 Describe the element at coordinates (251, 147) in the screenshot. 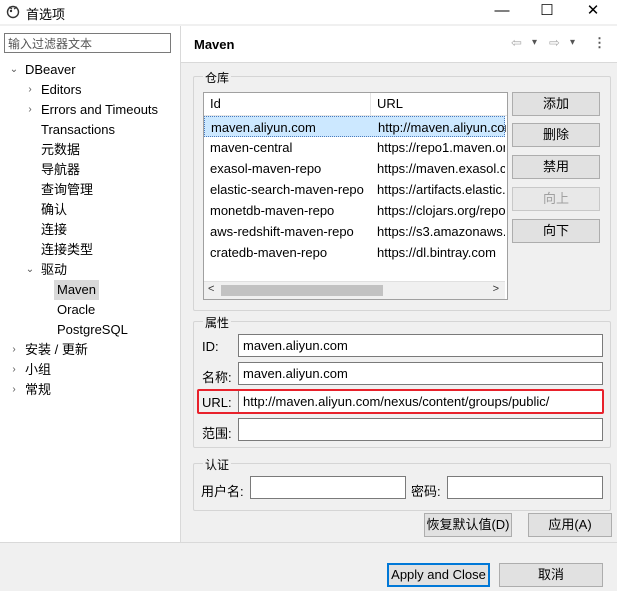

I see `row-id: maven-central` at that location.